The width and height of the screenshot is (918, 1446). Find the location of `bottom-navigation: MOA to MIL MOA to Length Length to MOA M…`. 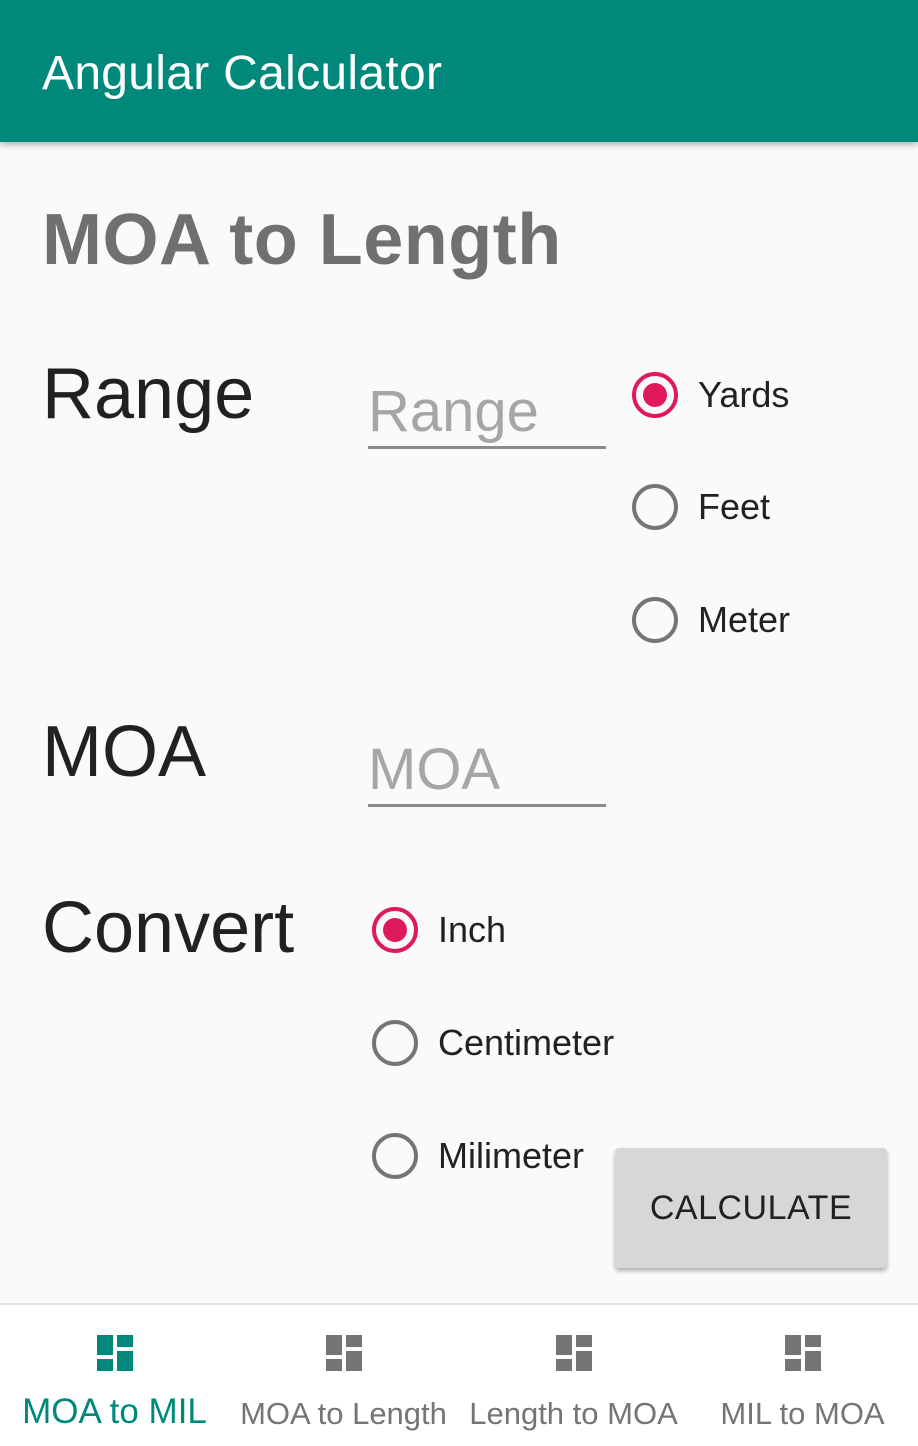

bottom-navigation: MOA to MIL MOA to Length Length to MOA M… is located at coordinates (459, 1374).